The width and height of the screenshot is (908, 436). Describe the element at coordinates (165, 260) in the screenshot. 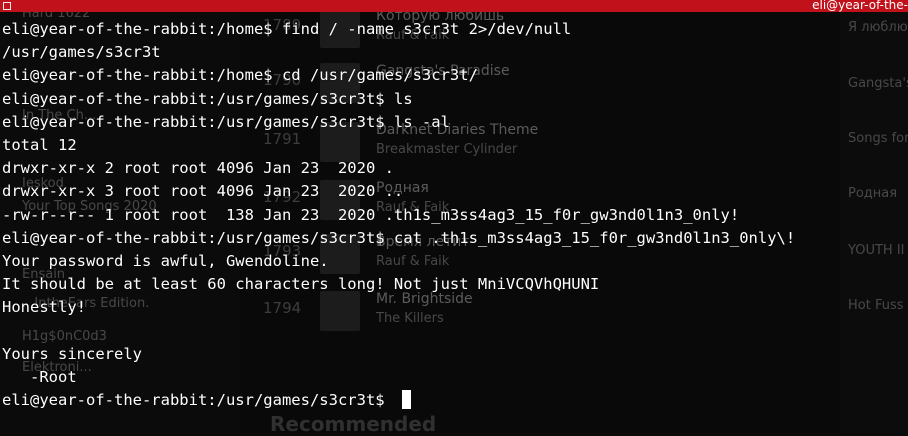

I see `terminal-line-text: Your password is awful, Gwendoline.` at that location.